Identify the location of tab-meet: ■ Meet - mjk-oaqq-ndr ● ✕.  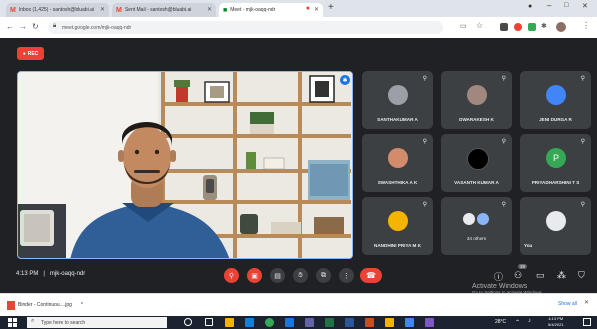
(271, 10).